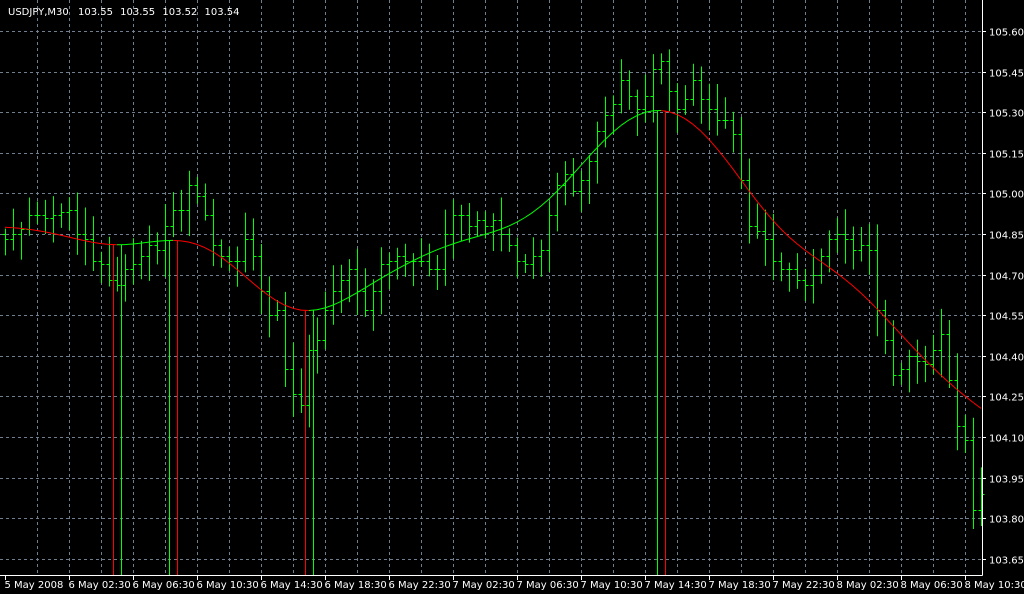 This screenshot has height=594, width=1024. What do you see at coordinates (179, 12) in the screenshot?
I see `low-value: 103.52` at bounding box center [179, 12].